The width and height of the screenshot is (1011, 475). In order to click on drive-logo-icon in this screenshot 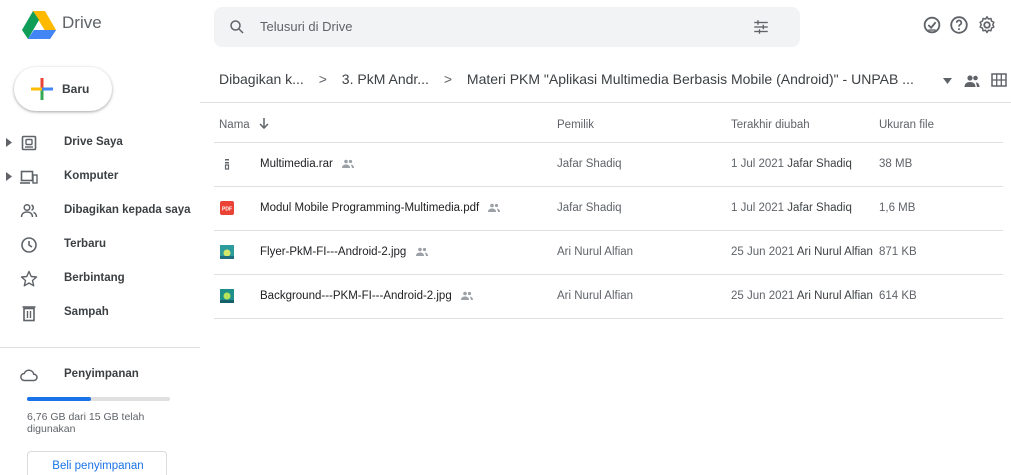, I will do `click(39, 25)`.